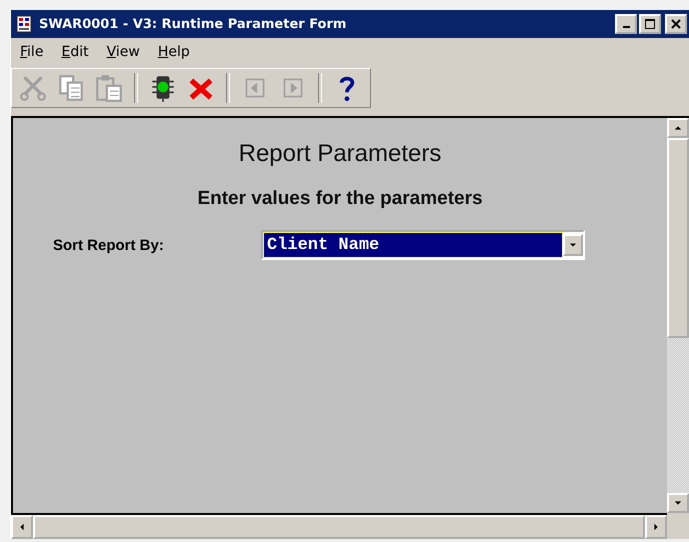 The width and height of the screenshot is (689, 542). I want to click on field-label: Sort Report By:, so click(109, 245).